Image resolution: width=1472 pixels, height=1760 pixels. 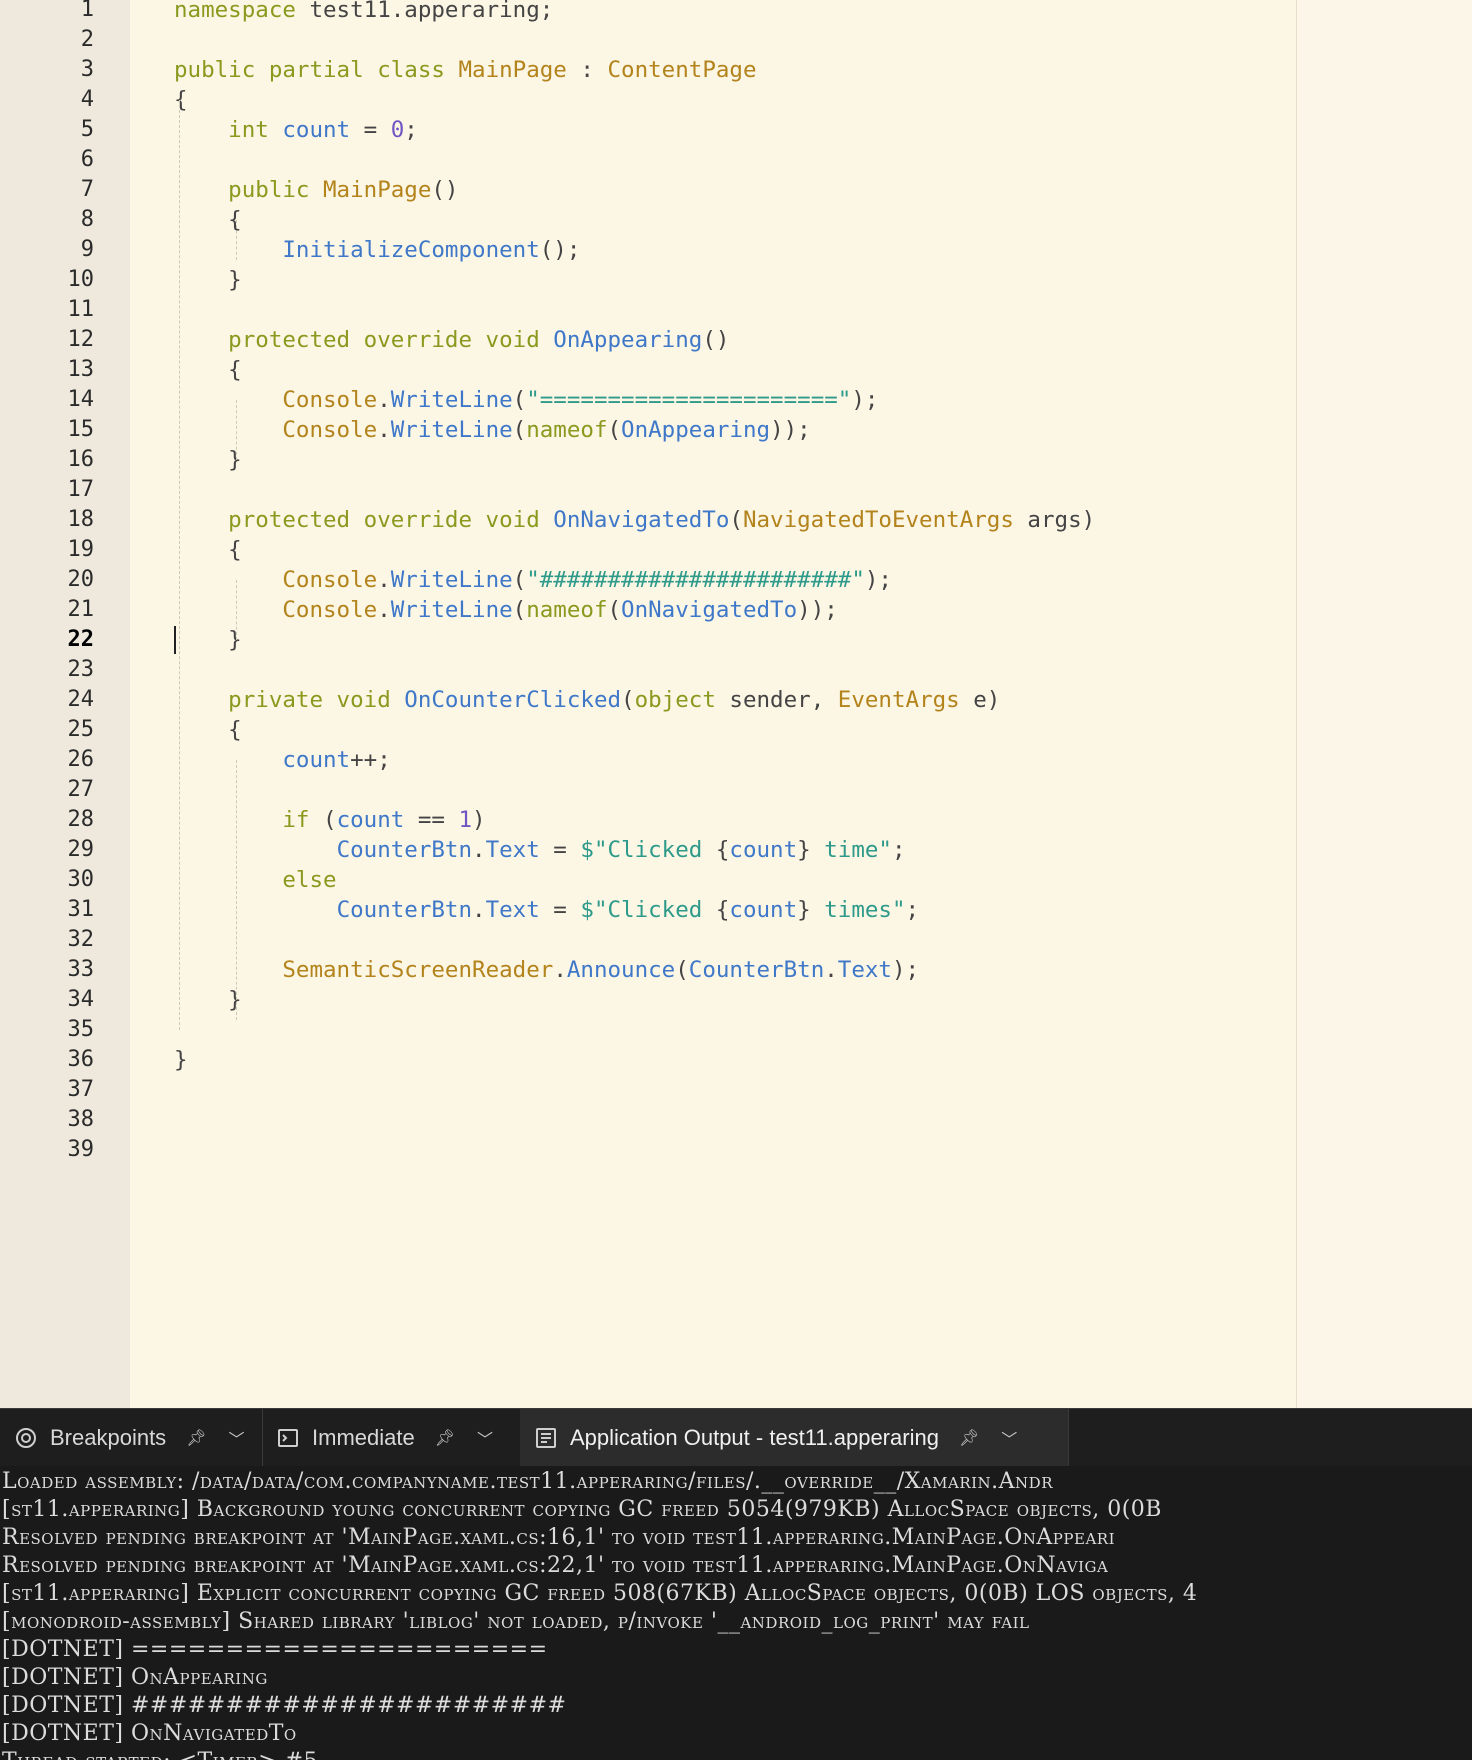 What do you see at coordinates (980, 700) in the screenshot?
I see `code-token: e)` at bounding box center [980, 700].